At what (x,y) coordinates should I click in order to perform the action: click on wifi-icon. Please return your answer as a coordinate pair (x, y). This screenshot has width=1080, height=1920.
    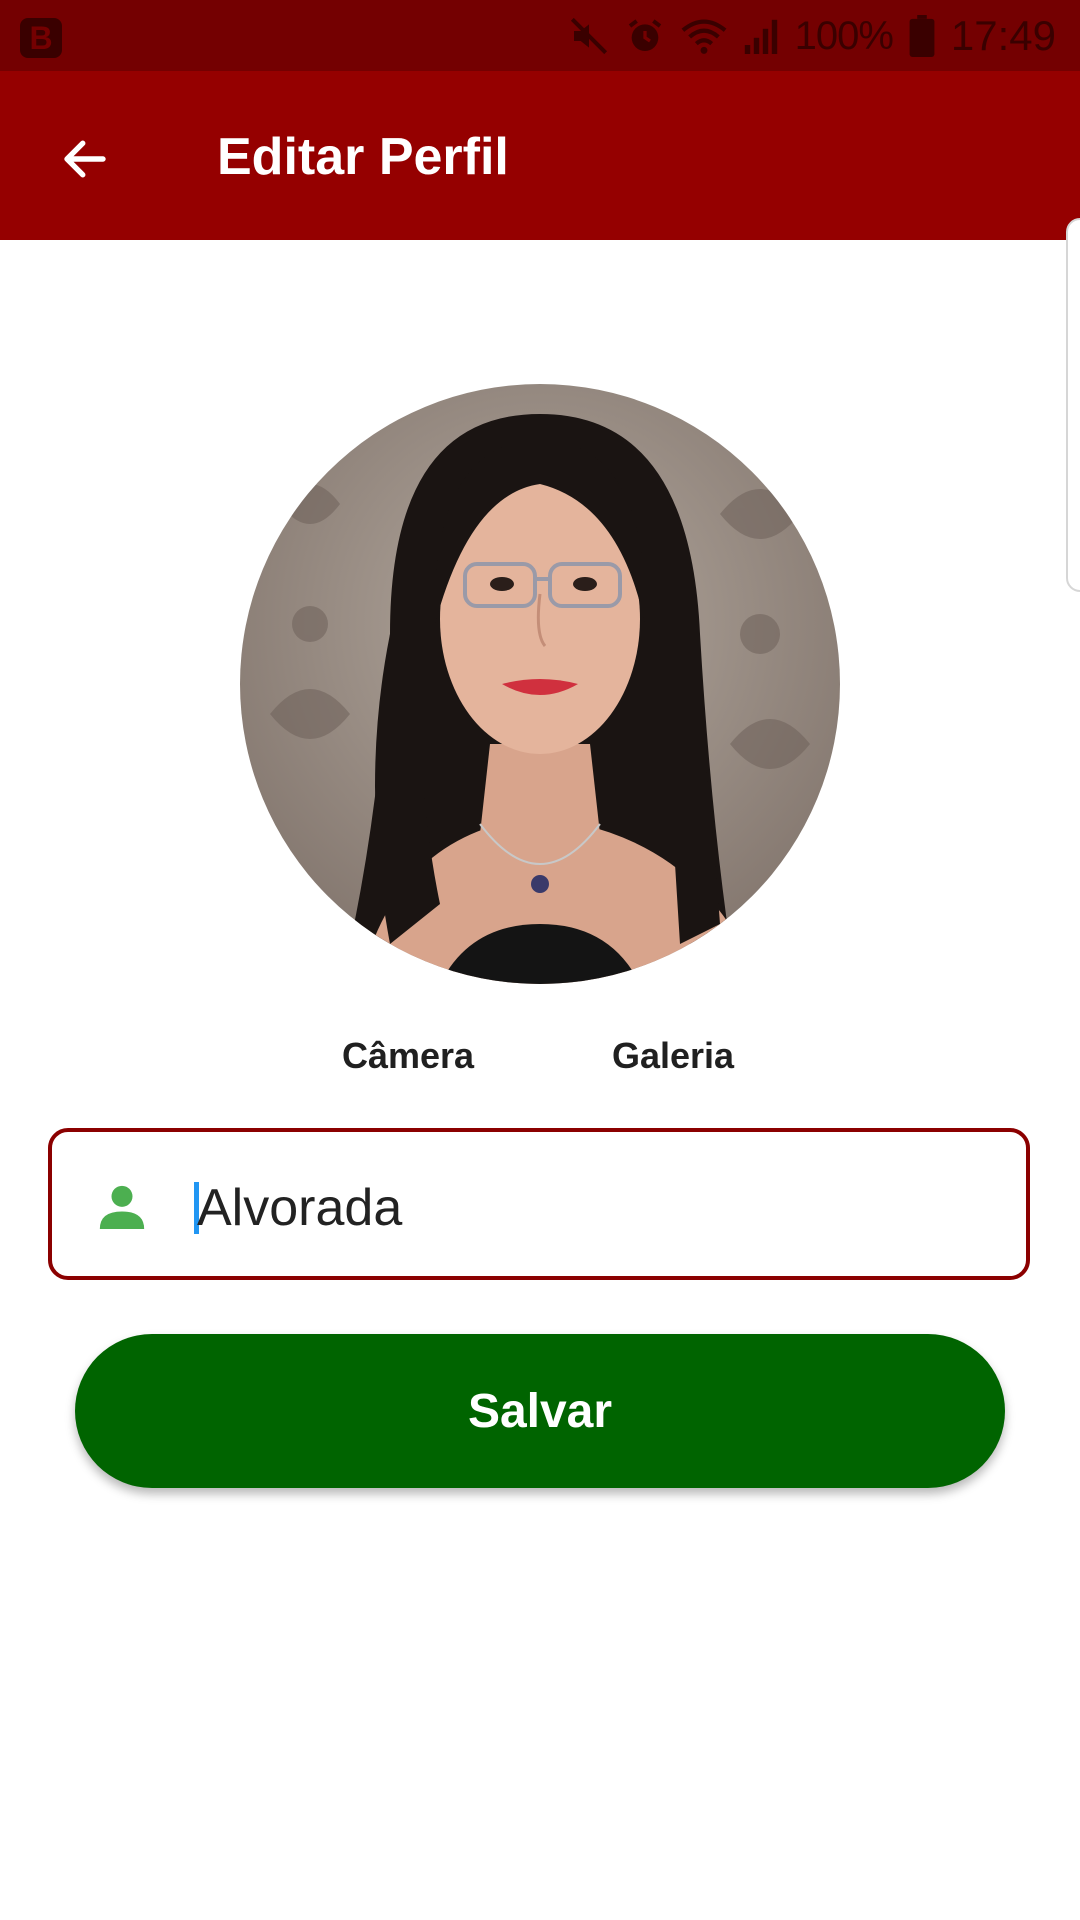
    Looking at the image, I should click on (703, 36).